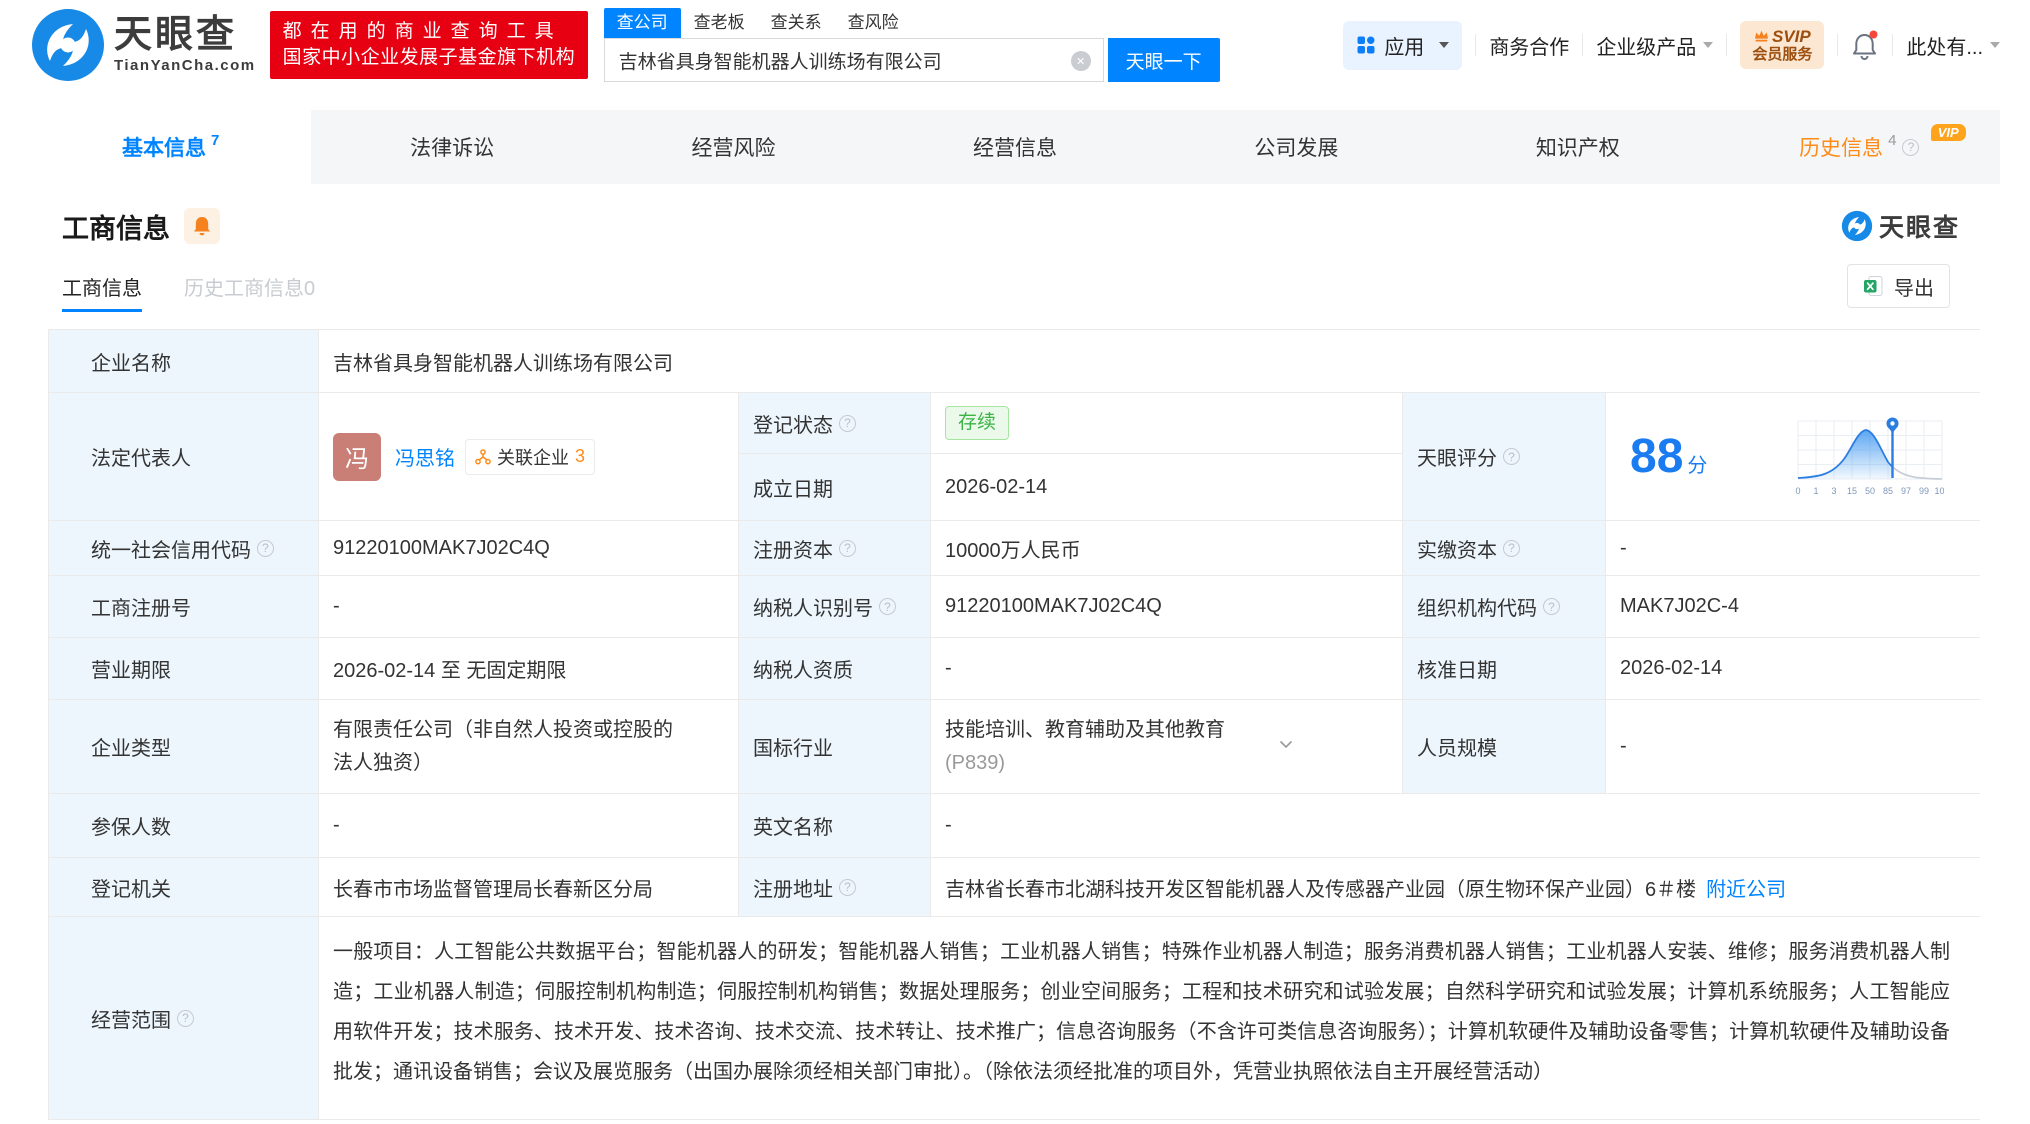 The height and width of the screenshot is (1124, 2030). What do you see at coordinates (102, 292) in the screenshot?
I see `subtab-business-registration: 工商信息` at bounding box center [102, 292].